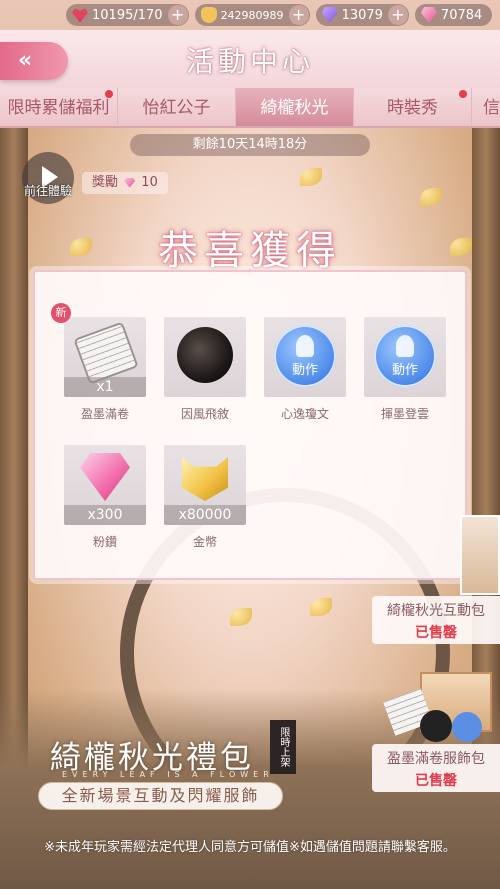  I want to click on reward-item-pink-diamond: x300 粉鑽, so click(113, 500).